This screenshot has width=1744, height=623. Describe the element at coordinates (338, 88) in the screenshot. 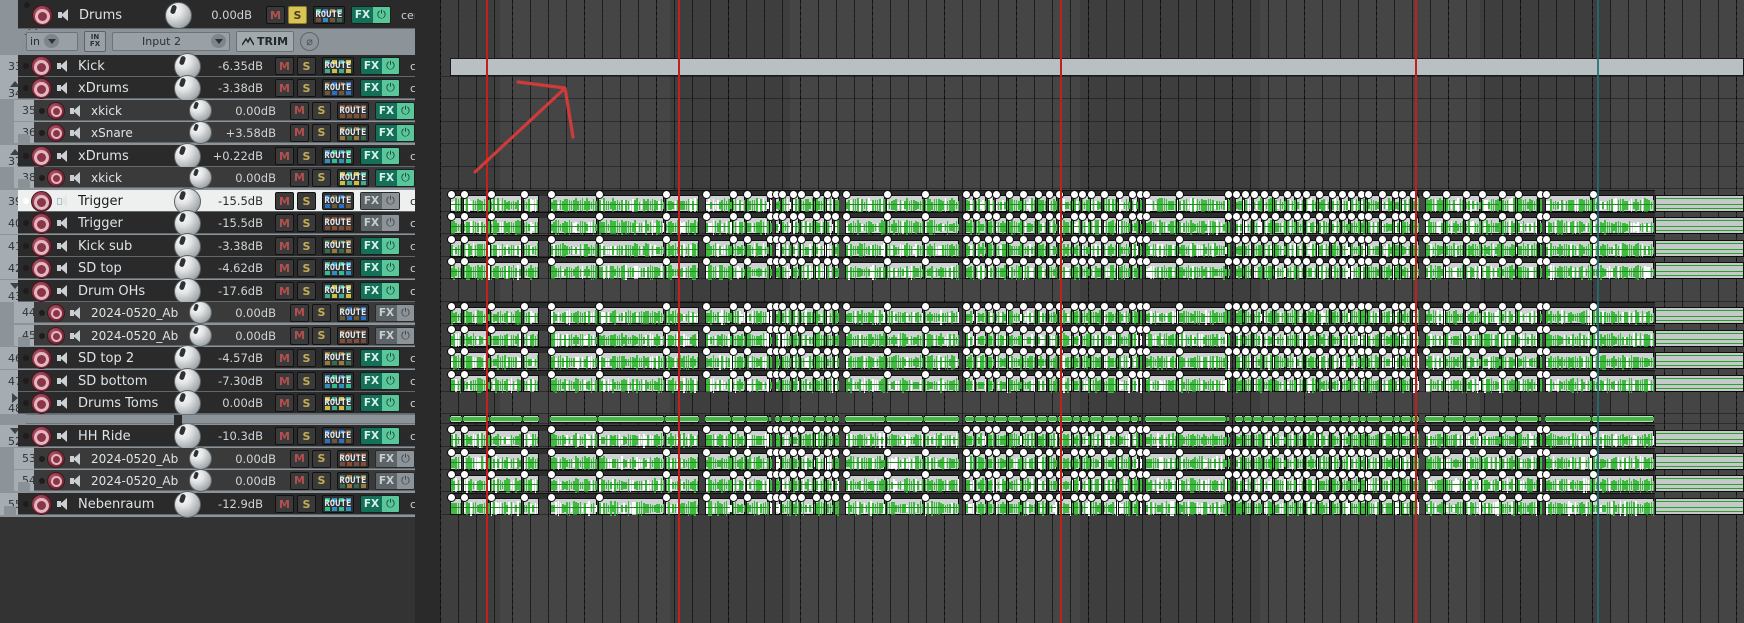

I see `route-button-34: ROUTE` at that location.